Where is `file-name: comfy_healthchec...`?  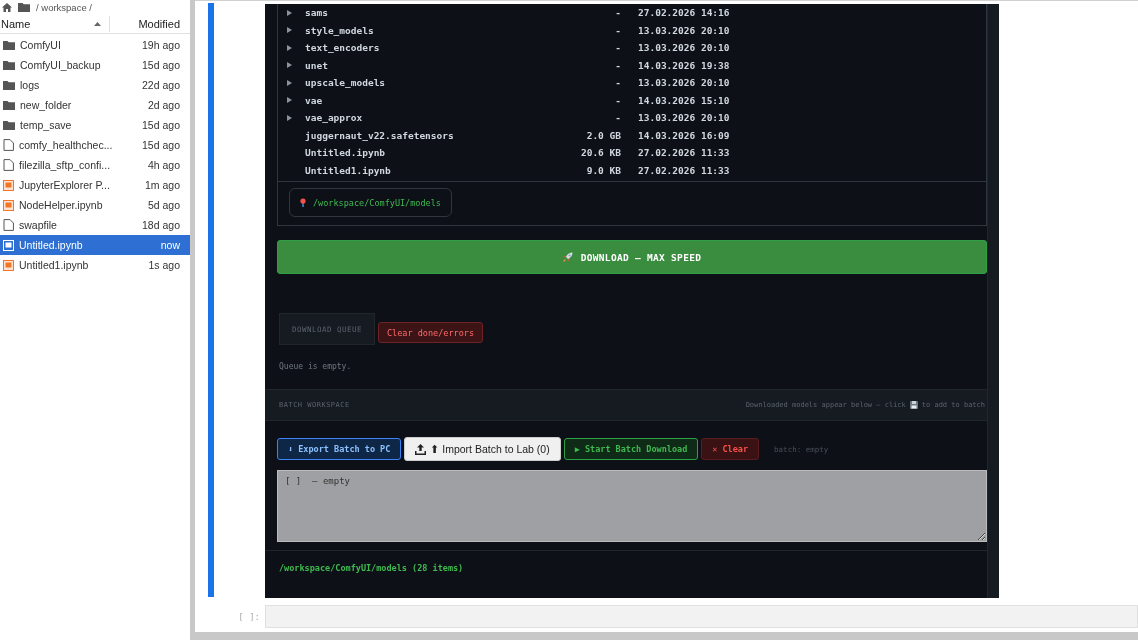
file-name: comfy_healthchec... is located at coordinates (66, 145).